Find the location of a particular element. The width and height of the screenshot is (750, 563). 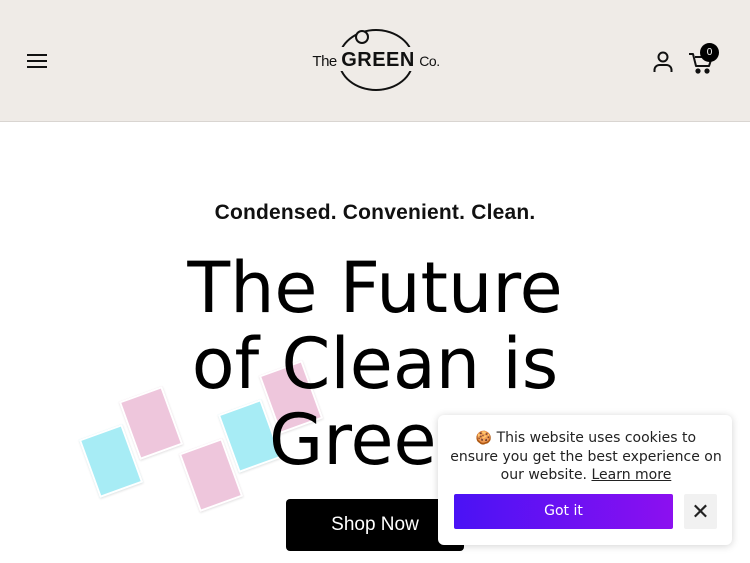

headline-line-1: The Future is located at coordinates (375, 288).